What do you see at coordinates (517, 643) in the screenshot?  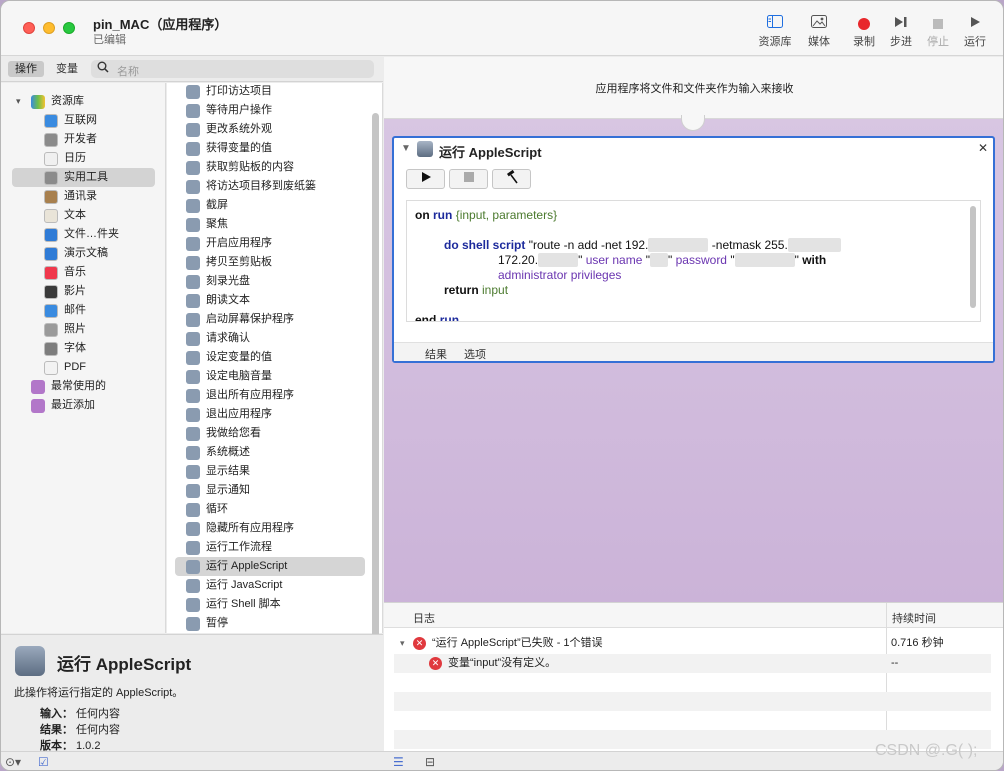 I see `log-row-text: “运行 AppleScript”已失败 - 1个错误` at bounding box center [517, 643].